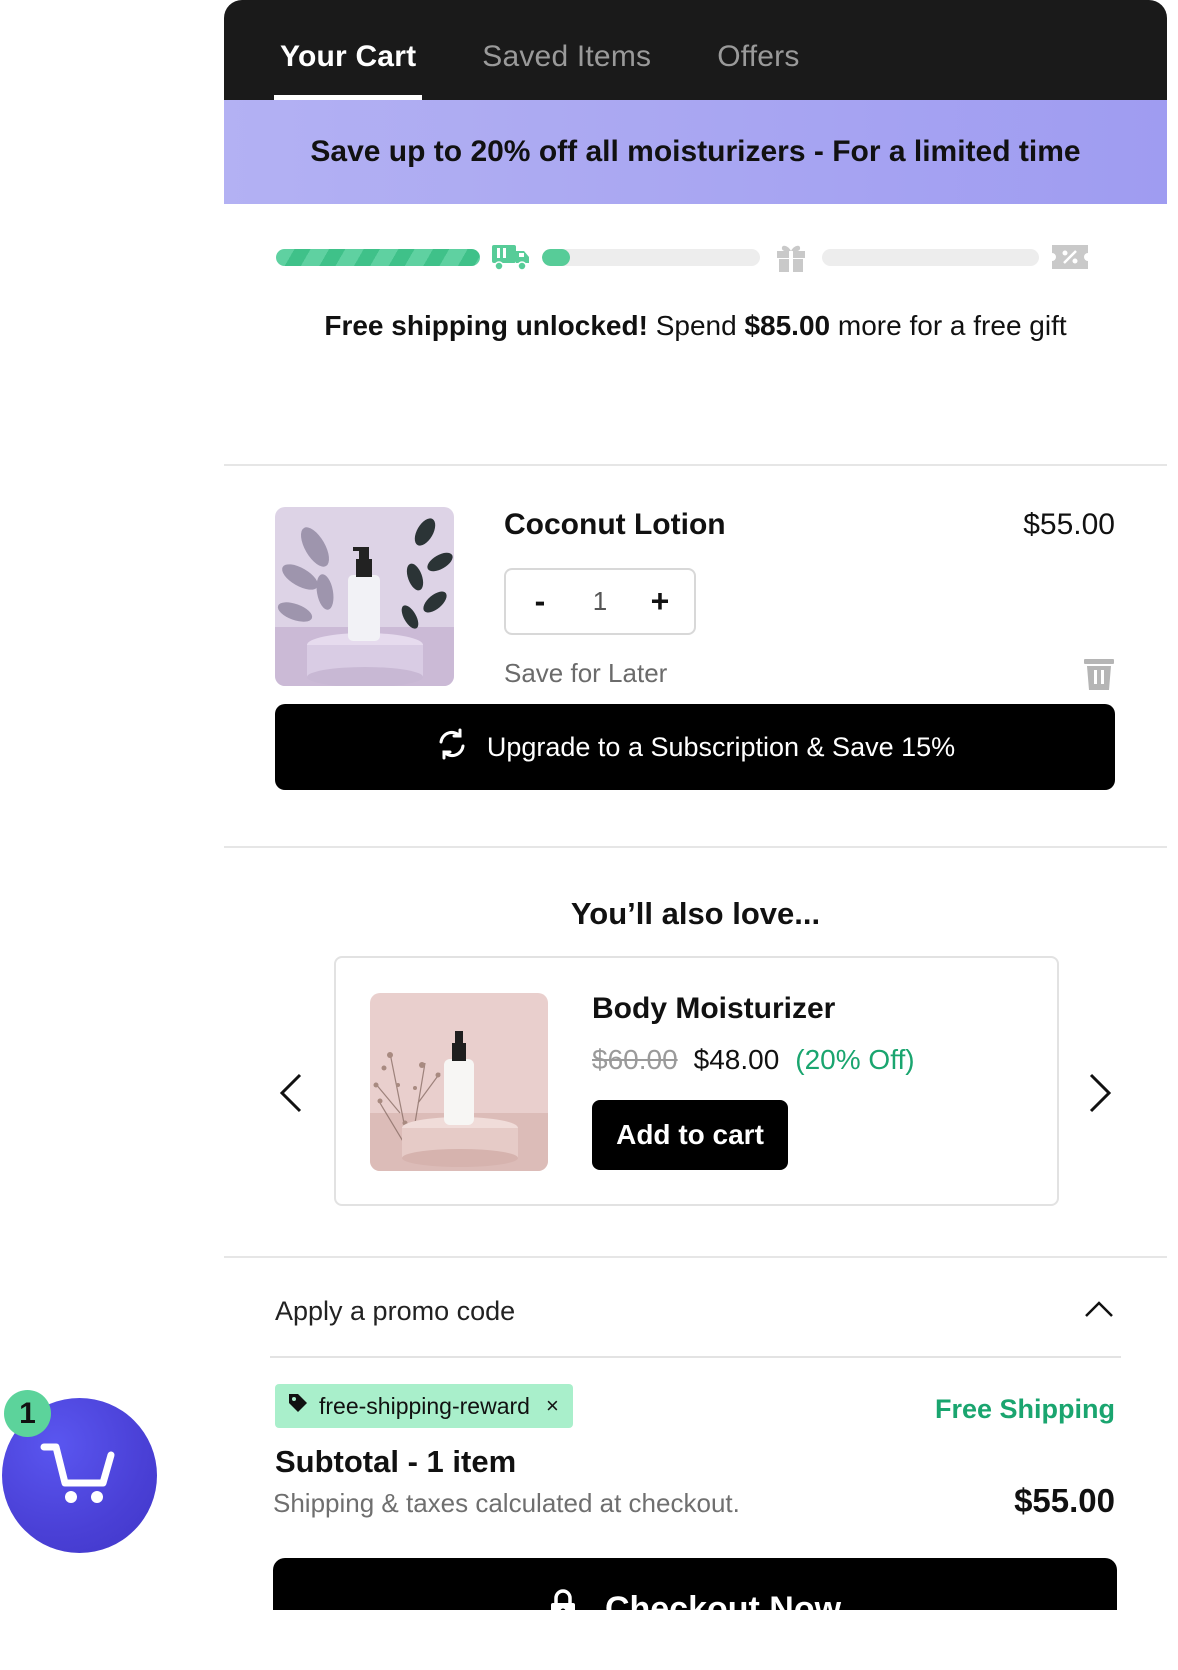 This screenshot has height=1670, width=1178. What do you see at coordinates (486, 325) in the screenshot?
I see `progress-unlocked-text: Free shipping unlocked!` at bounding box center [486, 325].